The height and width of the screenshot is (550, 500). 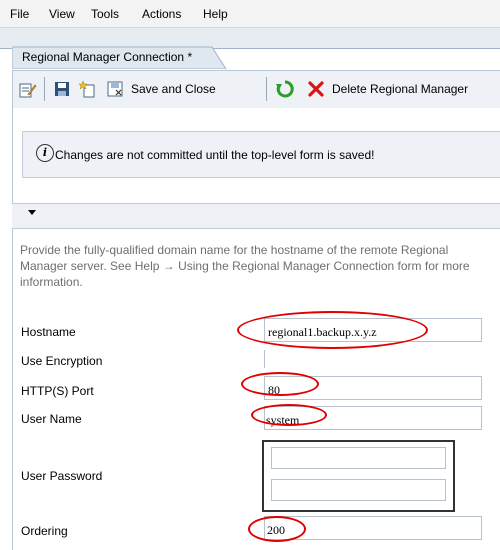 What do you see at coordinates (285, 89) in the screenshot?
I see `refresh-icon` at bounding box center [285, 89].